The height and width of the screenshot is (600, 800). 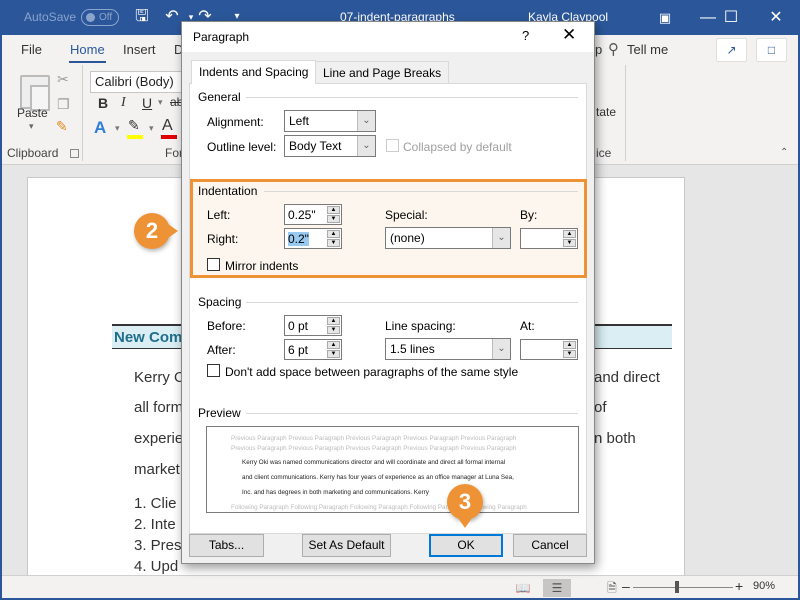 What do you see at coordinates (169, 137) in the screenshot?
I see `font-color-swatch` at bounding box center [169, 137].